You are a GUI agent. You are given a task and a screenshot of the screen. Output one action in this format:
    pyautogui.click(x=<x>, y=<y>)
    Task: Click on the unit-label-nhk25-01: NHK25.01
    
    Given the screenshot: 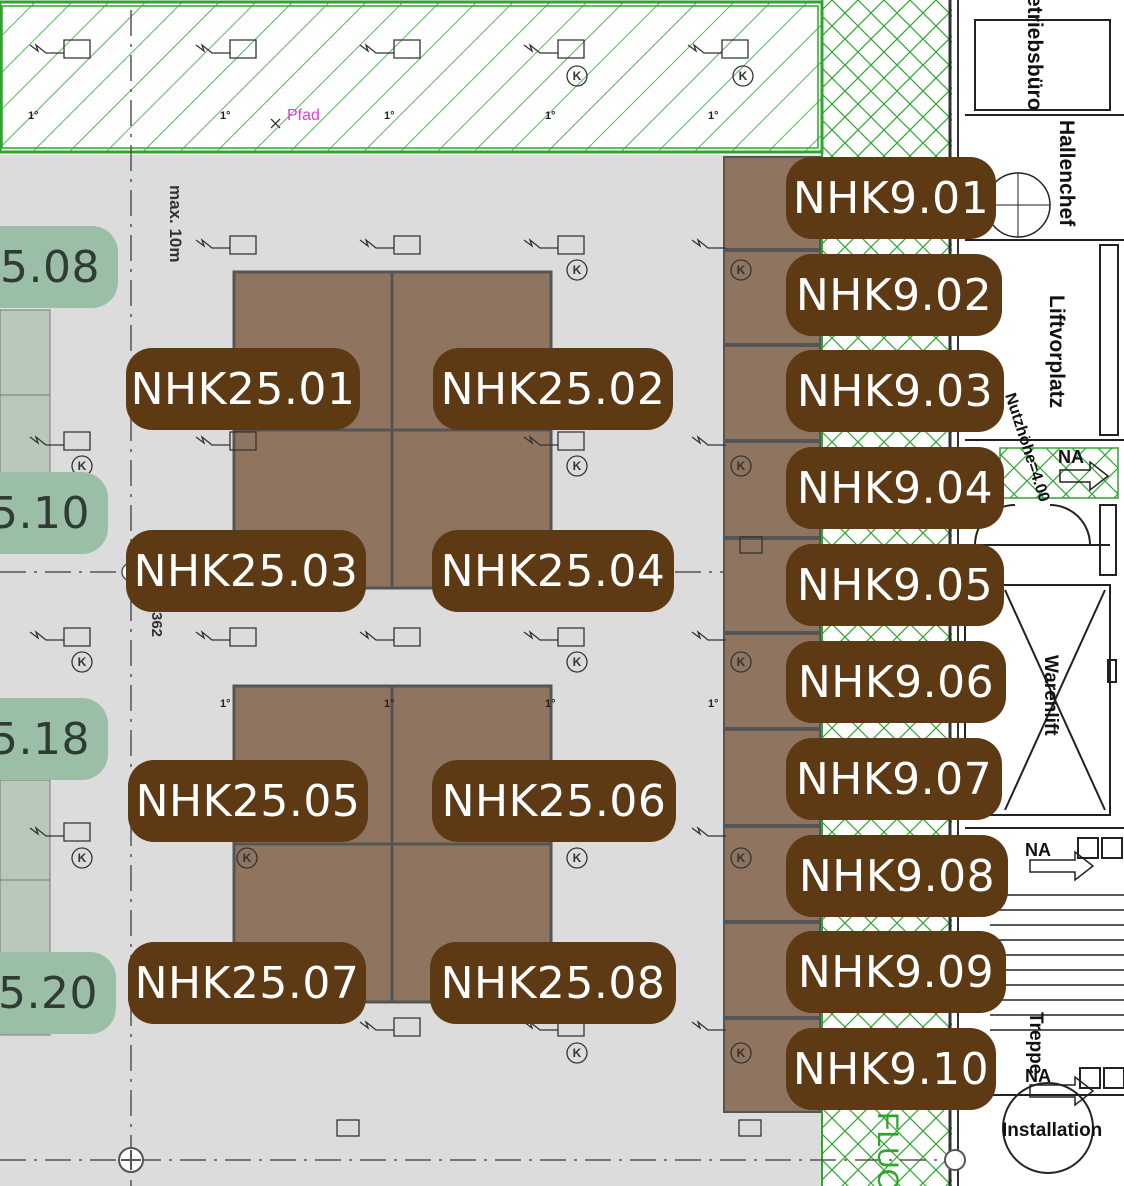 What is the action you would take?
    pyautogui.click(x=243, y=389)
    